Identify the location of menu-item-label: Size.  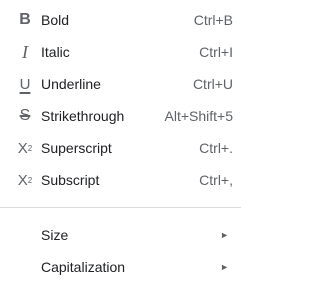
(55, 235).